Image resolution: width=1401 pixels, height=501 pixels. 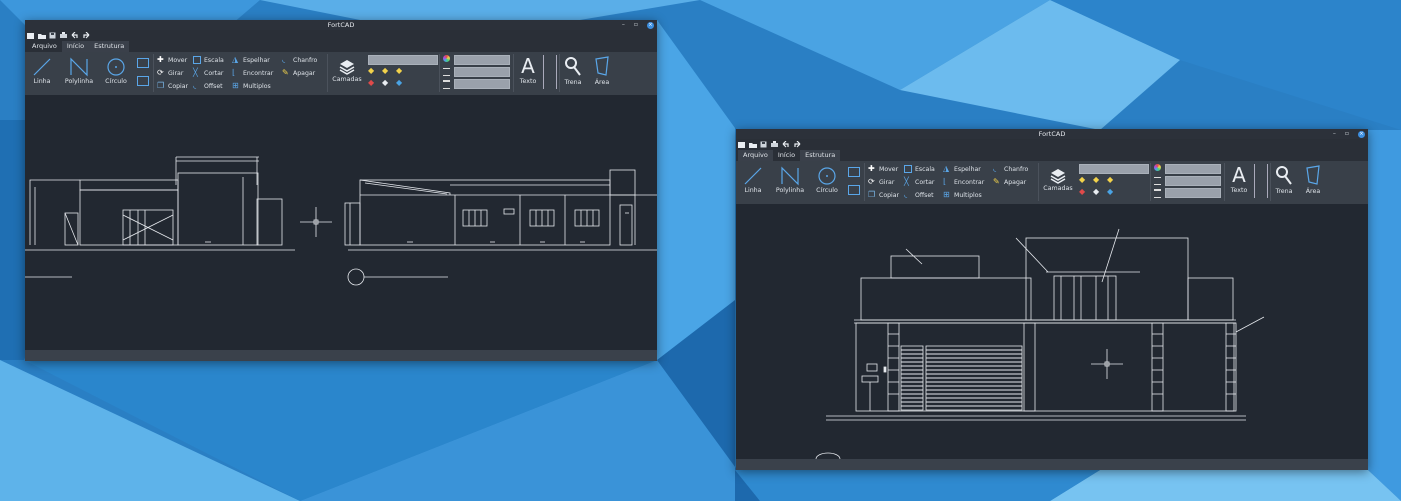 What do you see at coordinates (573, 82) in the screenshot?
I see `measure-label: Trena` at bounding box center [573, 82].